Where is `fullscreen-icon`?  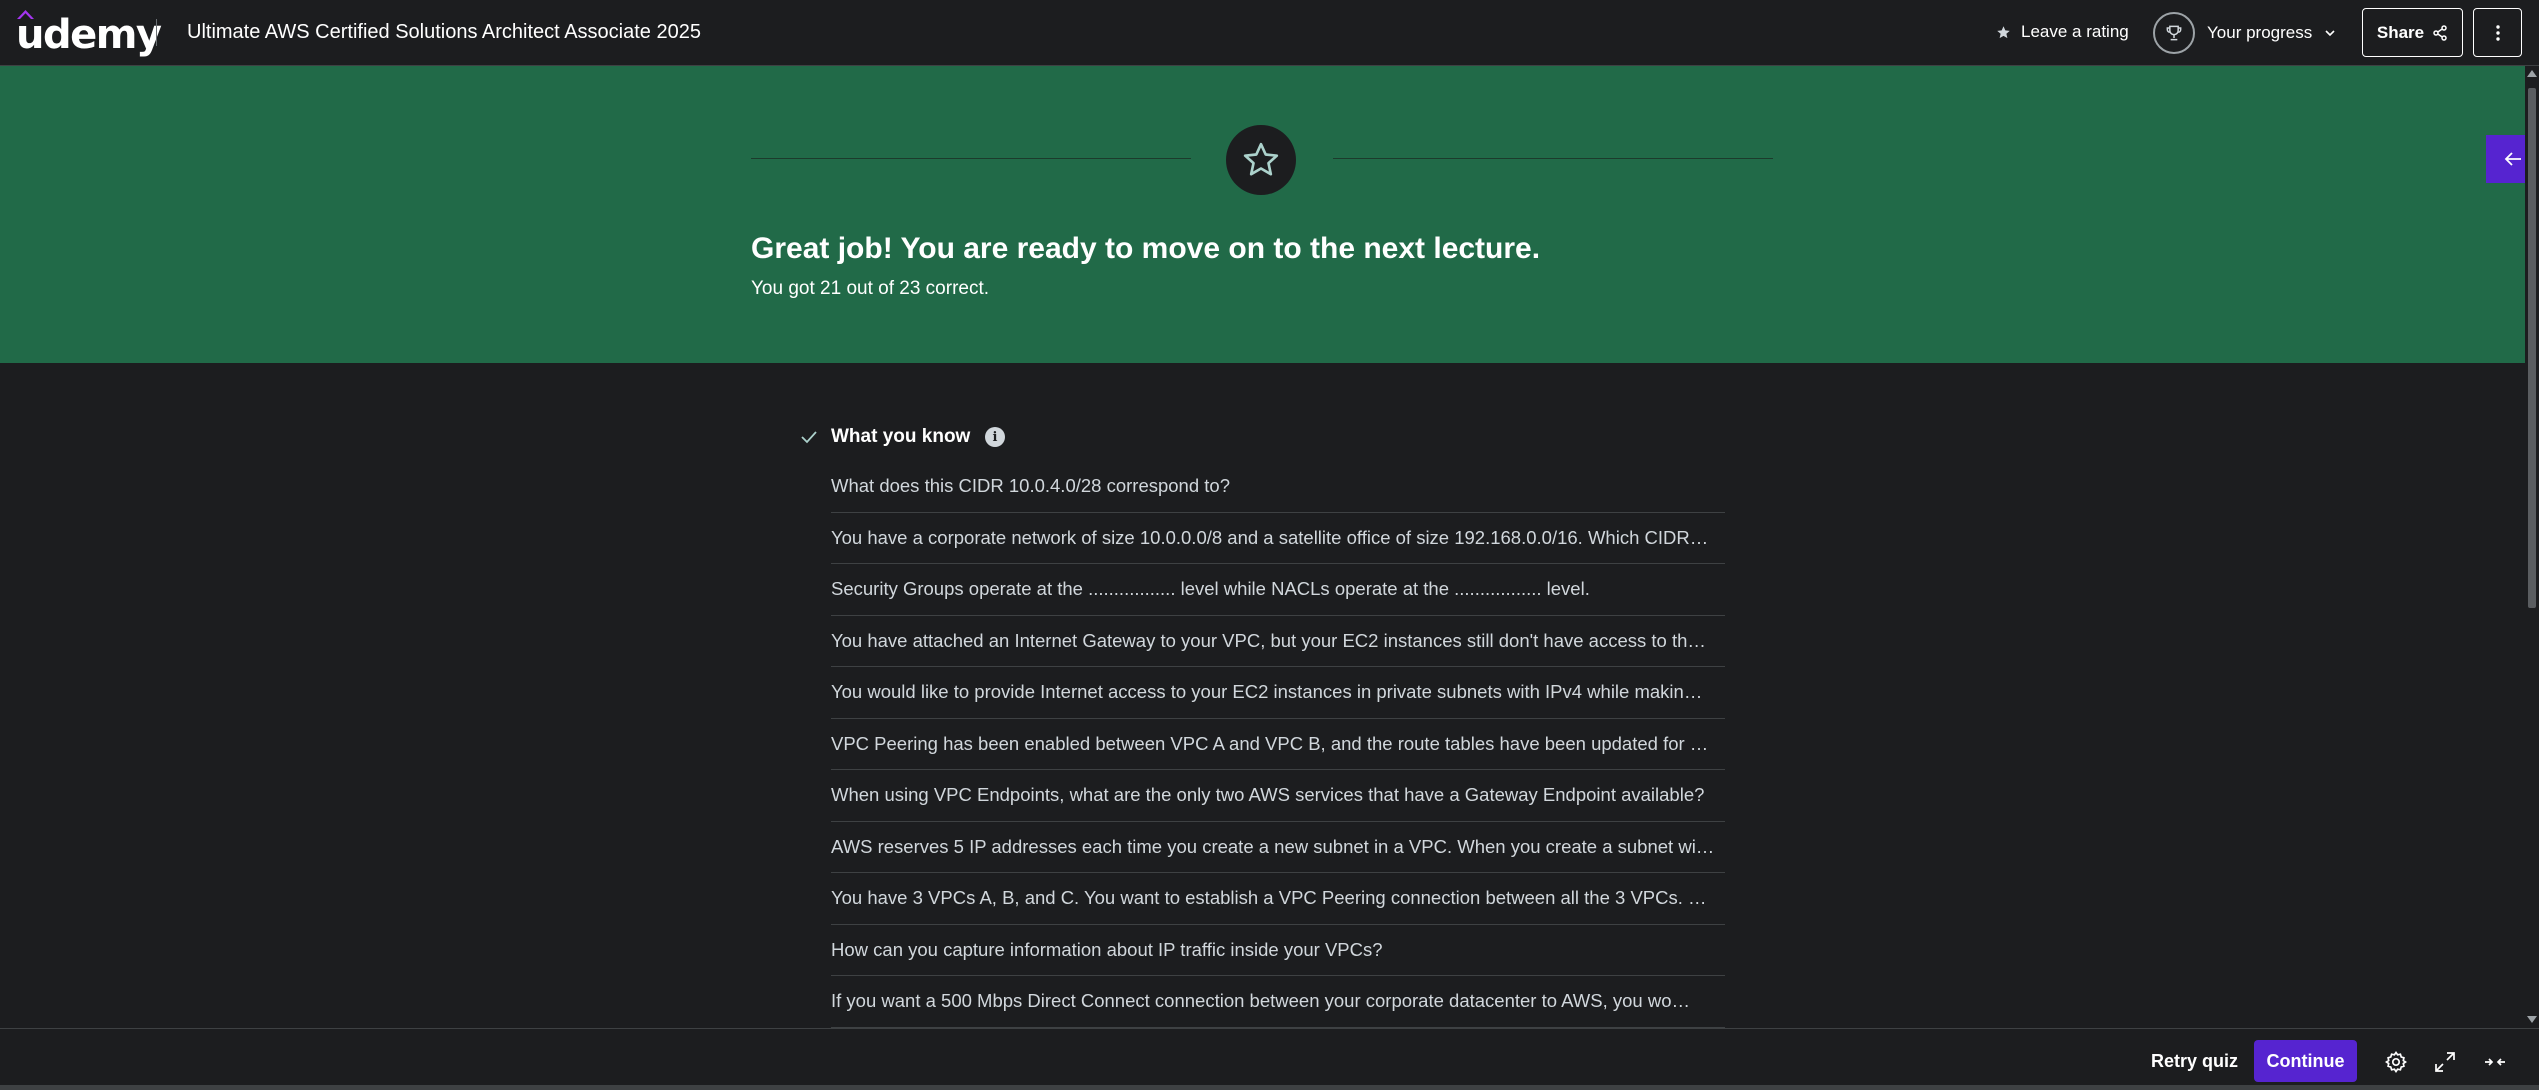 fullscreen-icon is located at coordinates (2445, 1062).